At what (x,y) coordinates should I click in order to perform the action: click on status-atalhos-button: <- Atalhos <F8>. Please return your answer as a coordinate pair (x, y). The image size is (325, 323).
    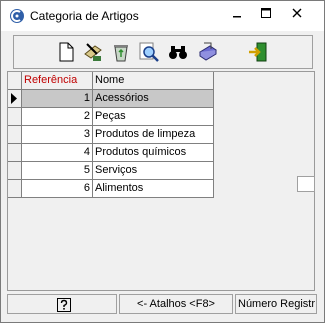
    Looking at the image, I should click on (176, 304).